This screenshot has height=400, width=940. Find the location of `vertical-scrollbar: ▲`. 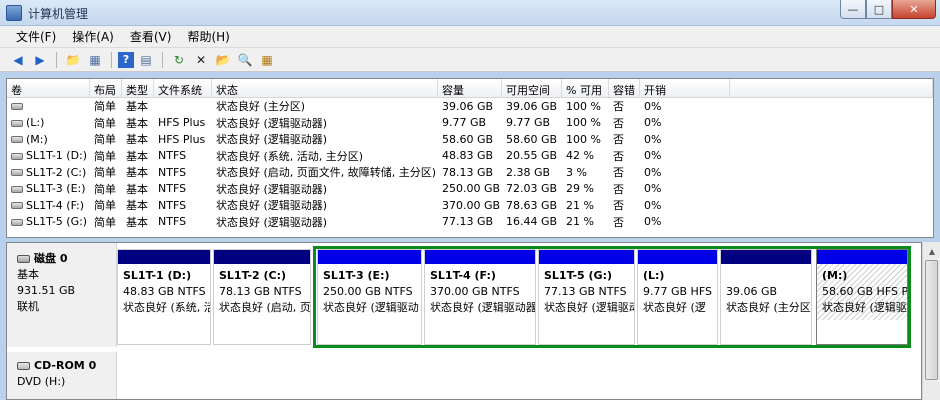

vertical-scrollbar: ▲ is located at coordinates (931, 321).